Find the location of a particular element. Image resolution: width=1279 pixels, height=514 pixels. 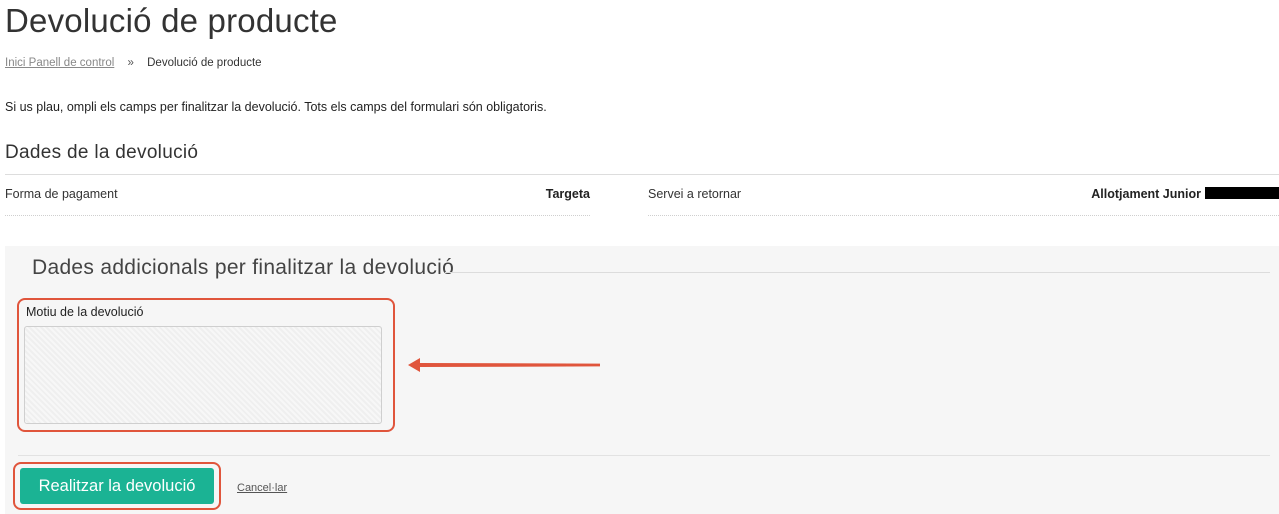

page-title: Devolució de producte is located at coordinates (171, 20).